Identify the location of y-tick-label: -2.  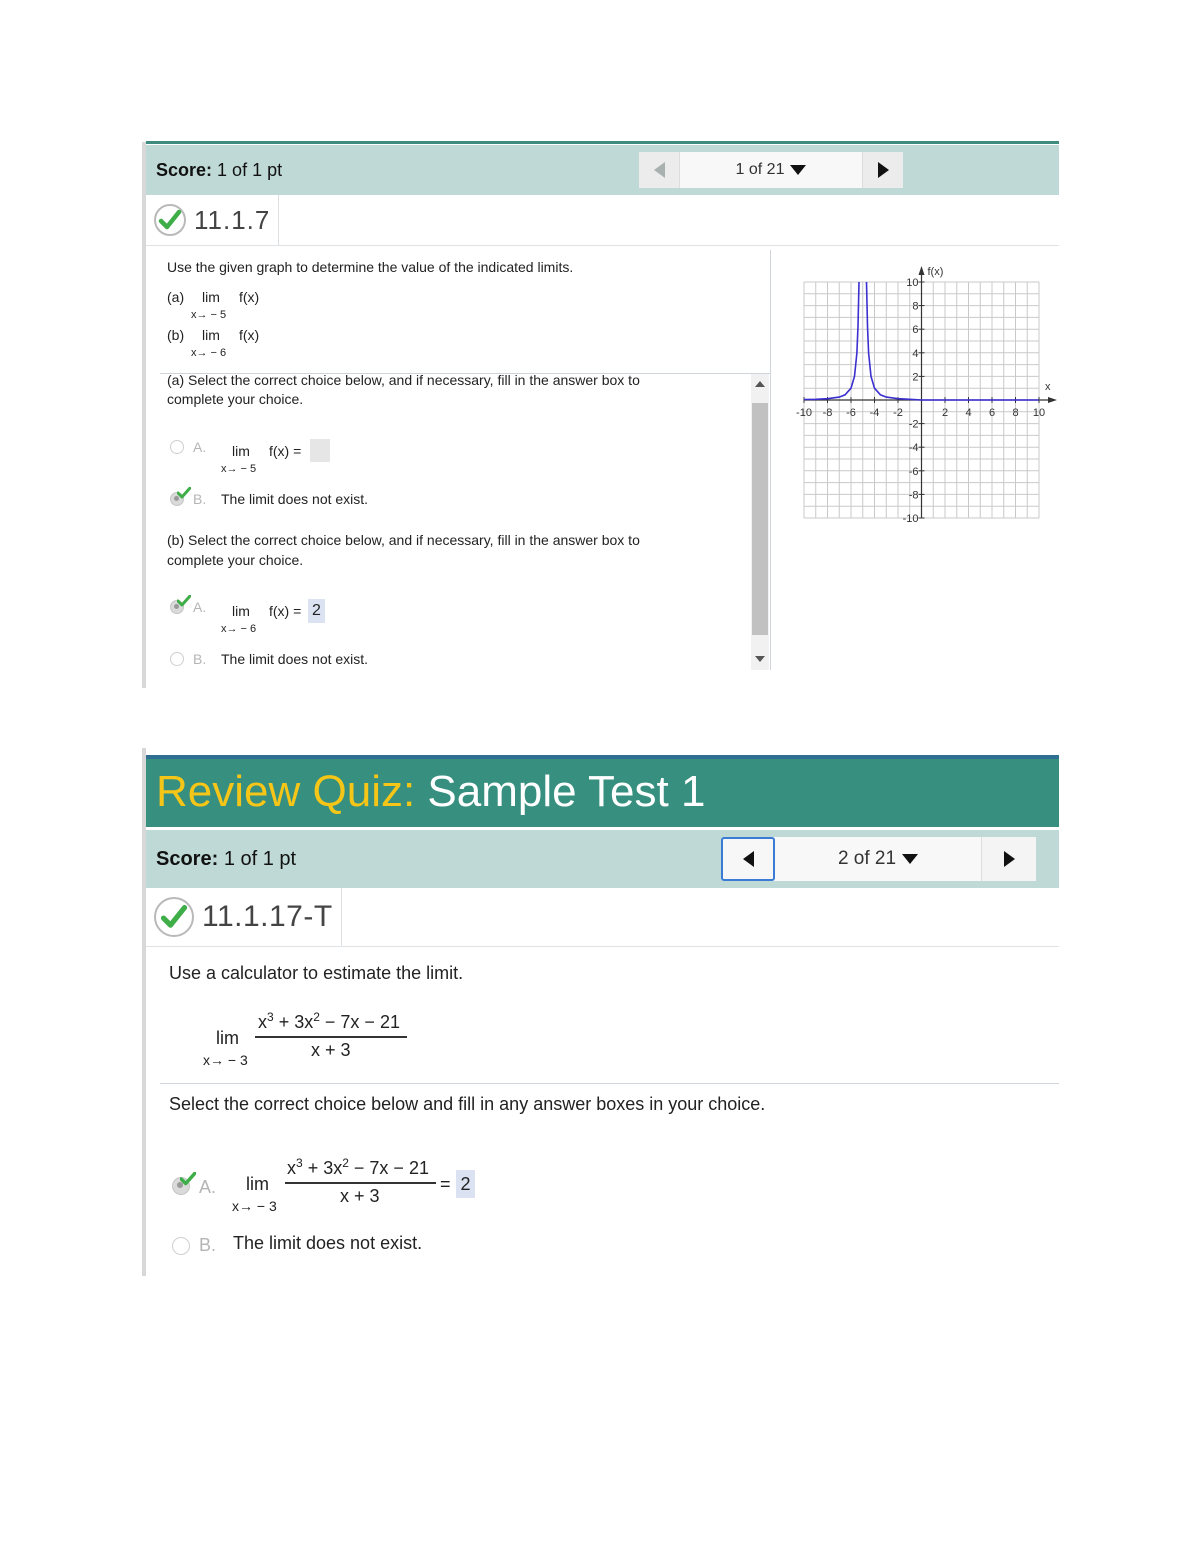
(914, 425).